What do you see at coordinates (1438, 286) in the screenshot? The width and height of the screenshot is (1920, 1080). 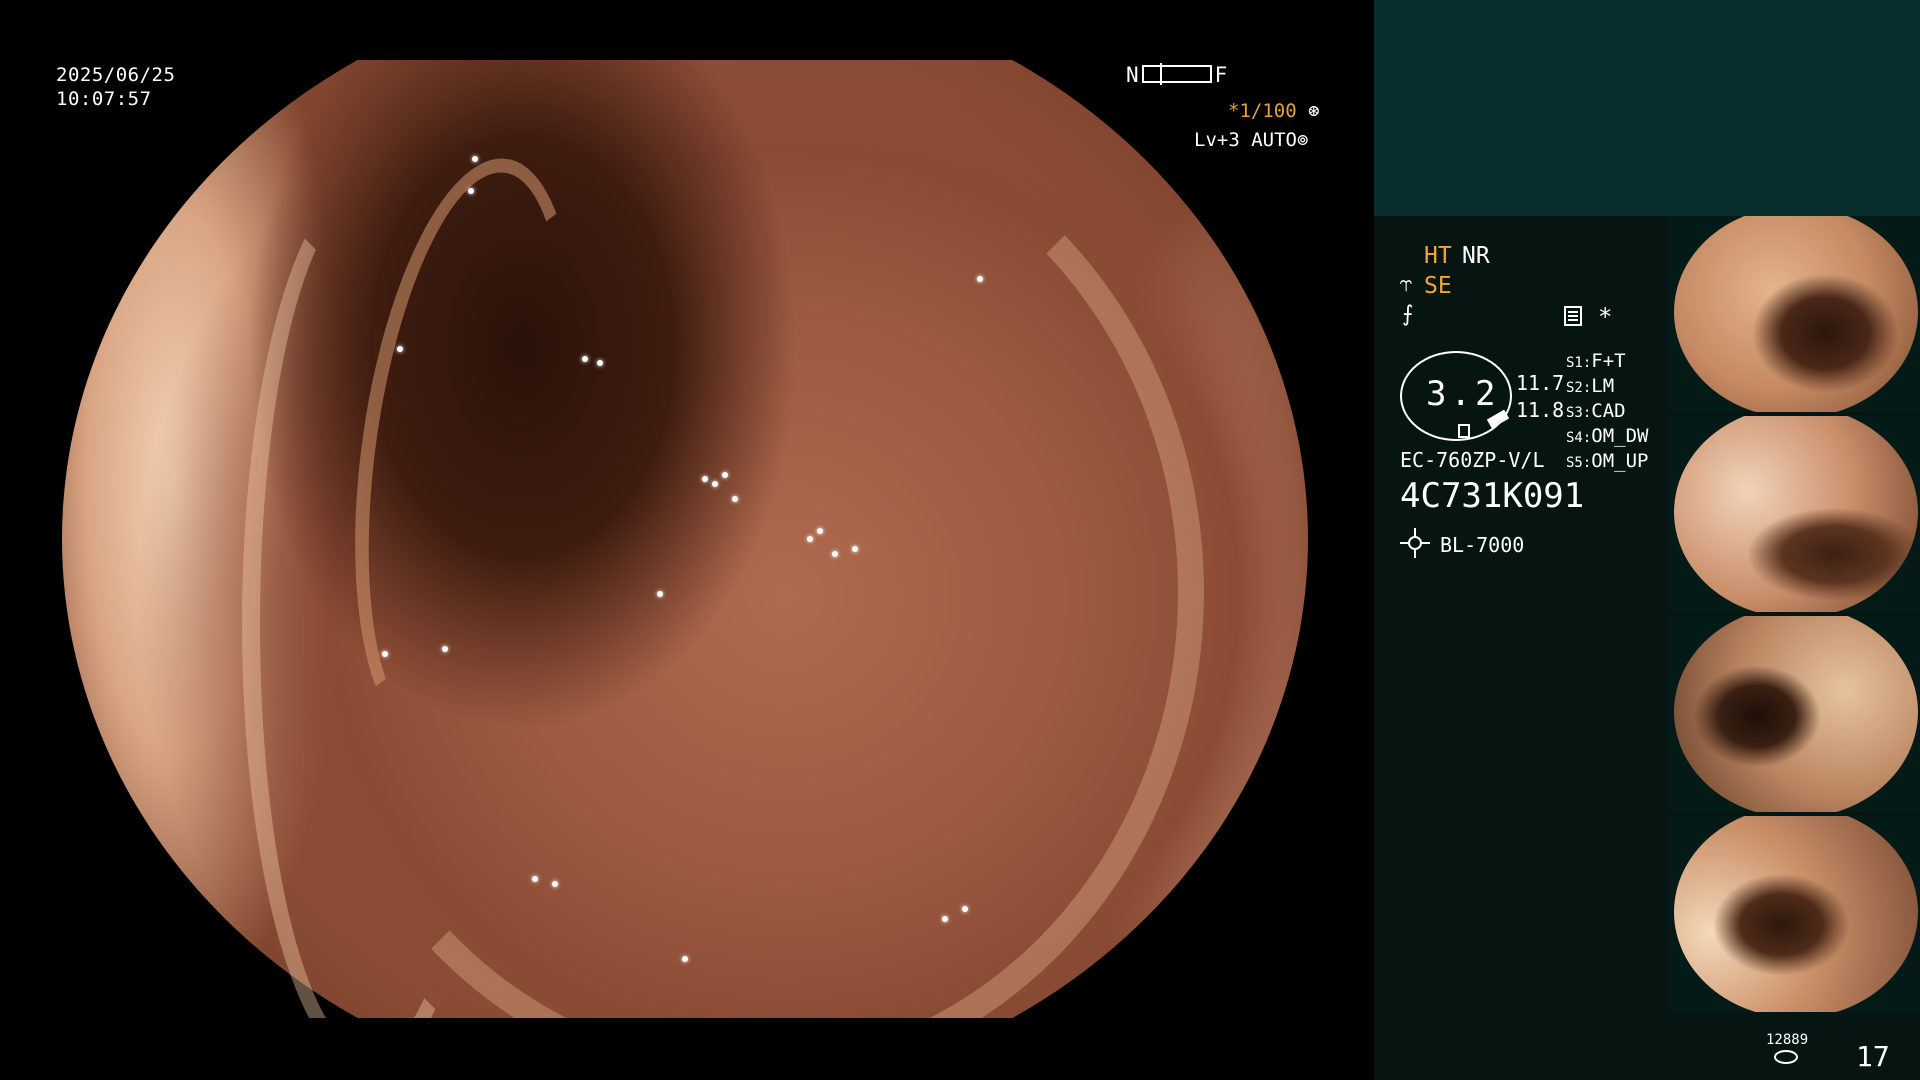 I see `se-indicator: SE` at bounding box center [1438, 286].